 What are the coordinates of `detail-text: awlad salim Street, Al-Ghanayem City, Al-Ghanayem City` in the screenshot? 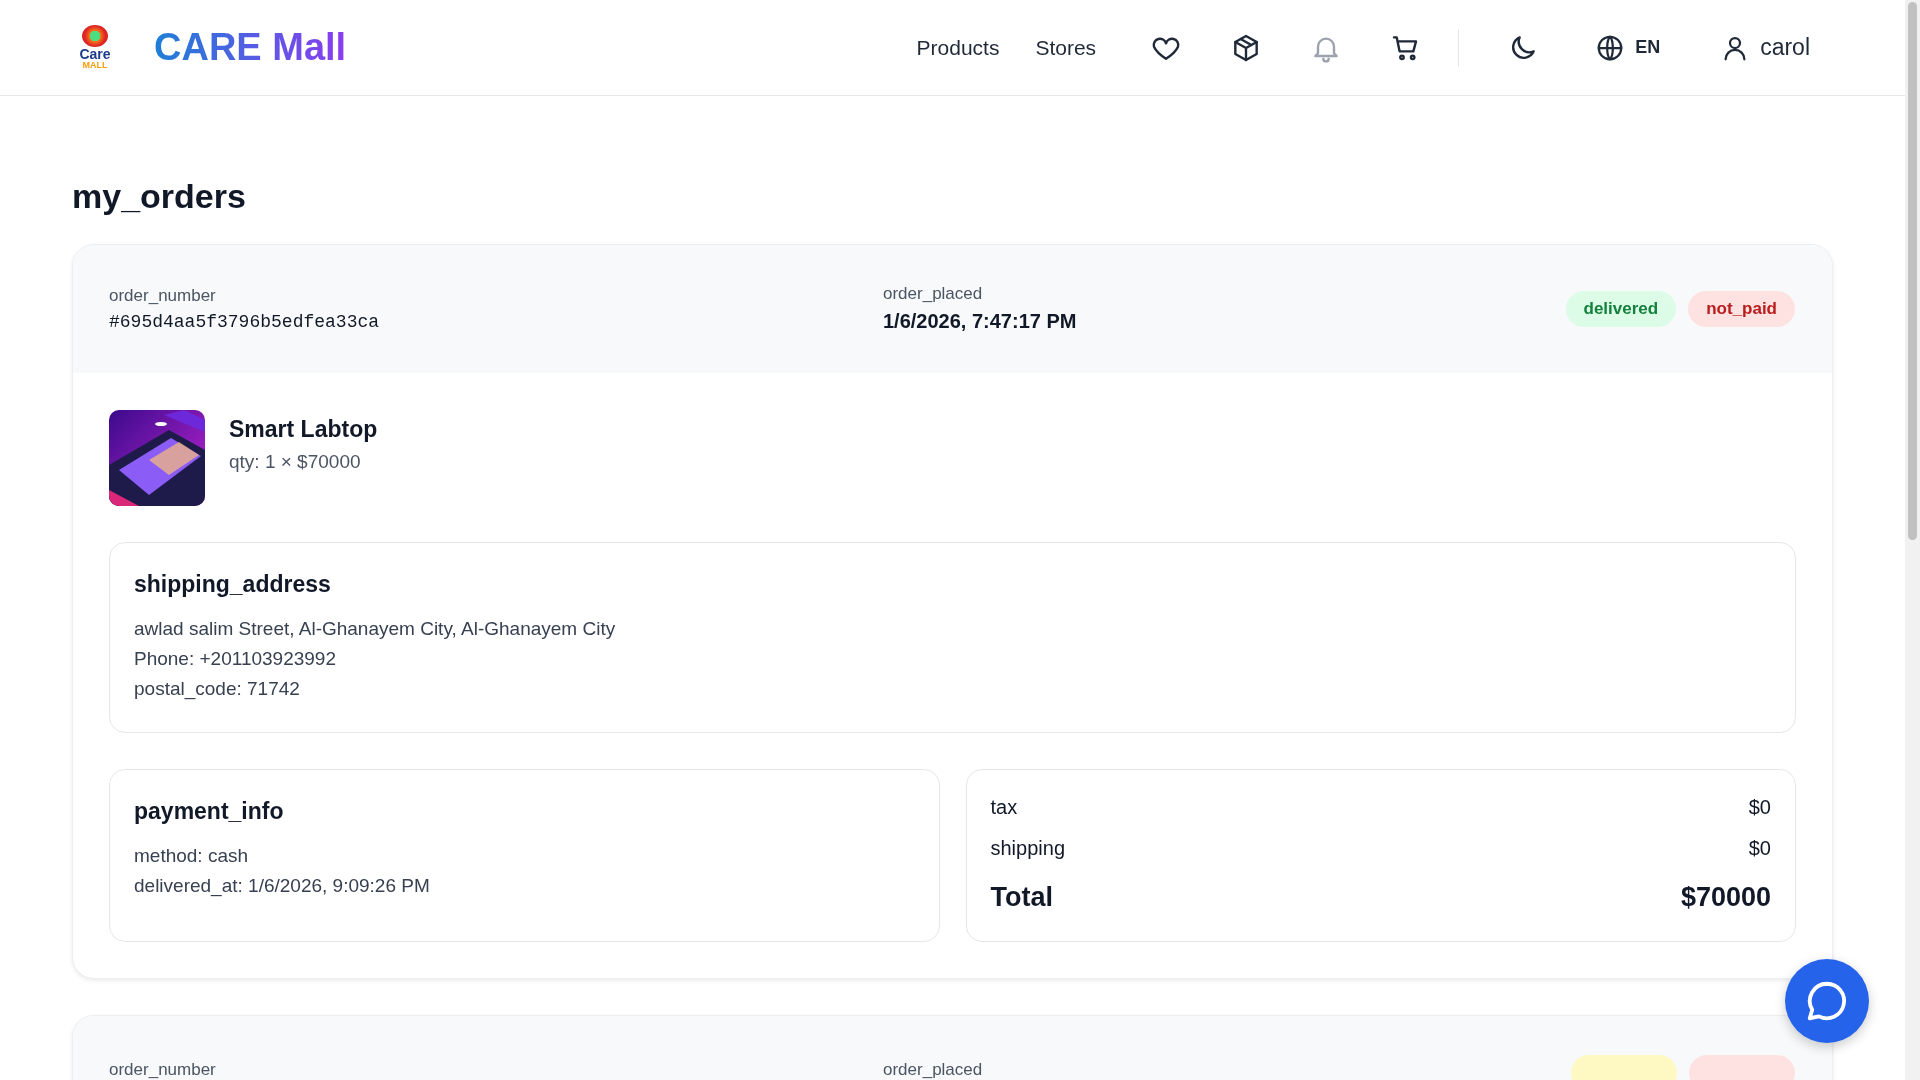 It's located at (375, 629).